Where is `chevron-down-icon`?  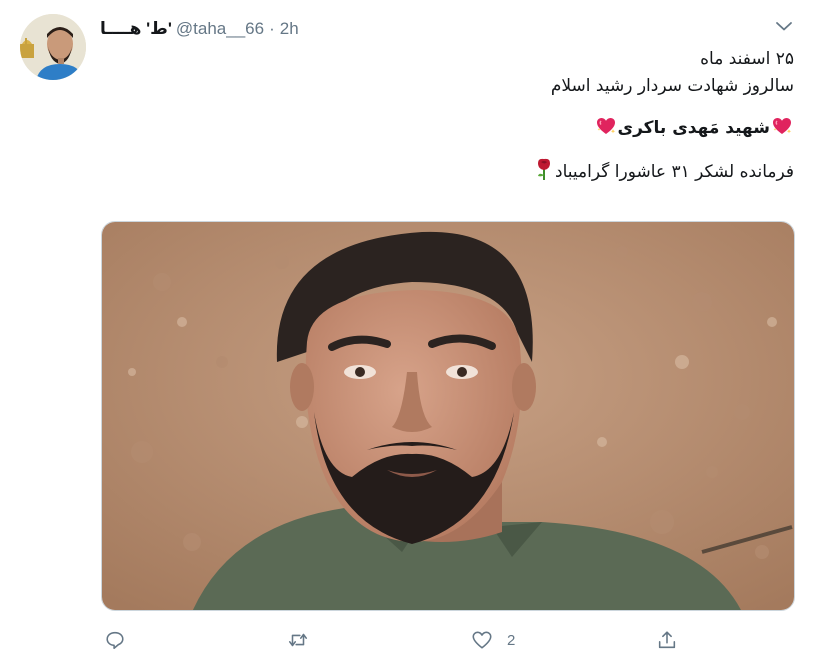
chevron-down-icon is located at coordinates (784, 26).